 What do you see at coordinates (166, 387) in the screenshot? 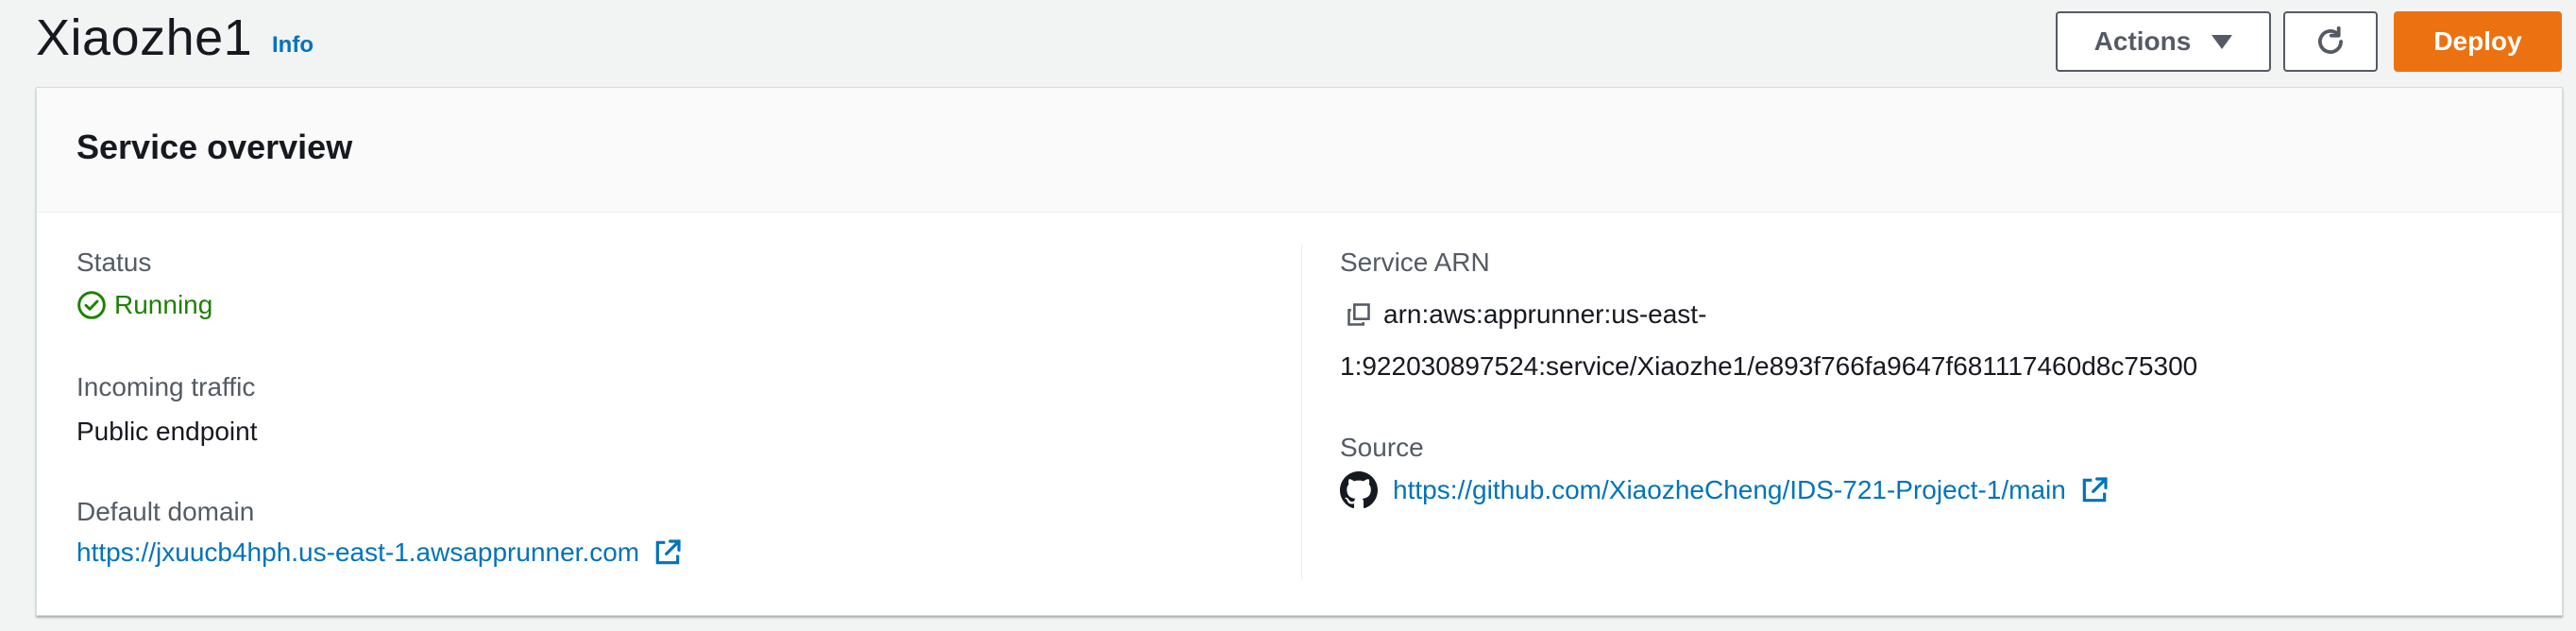
I see `incoming-traffic-label: Incoming traffic` at bounding box center [166, 387].